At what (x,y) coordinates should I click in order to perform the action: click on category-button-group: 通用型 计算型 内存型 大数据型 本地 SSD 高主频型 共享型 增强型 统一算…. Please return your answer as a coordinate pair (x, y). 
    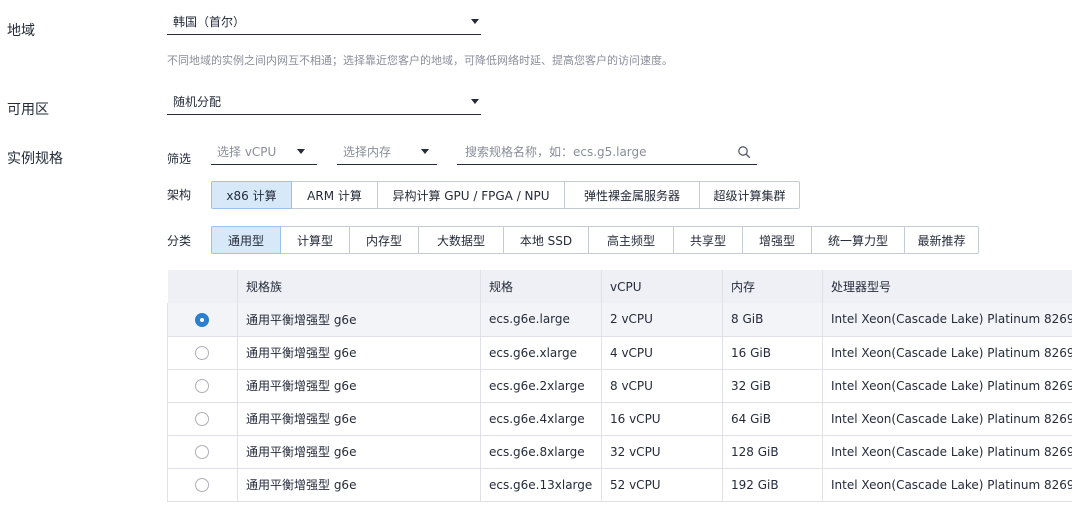
    Looking at the image, I should click on (595, 240).